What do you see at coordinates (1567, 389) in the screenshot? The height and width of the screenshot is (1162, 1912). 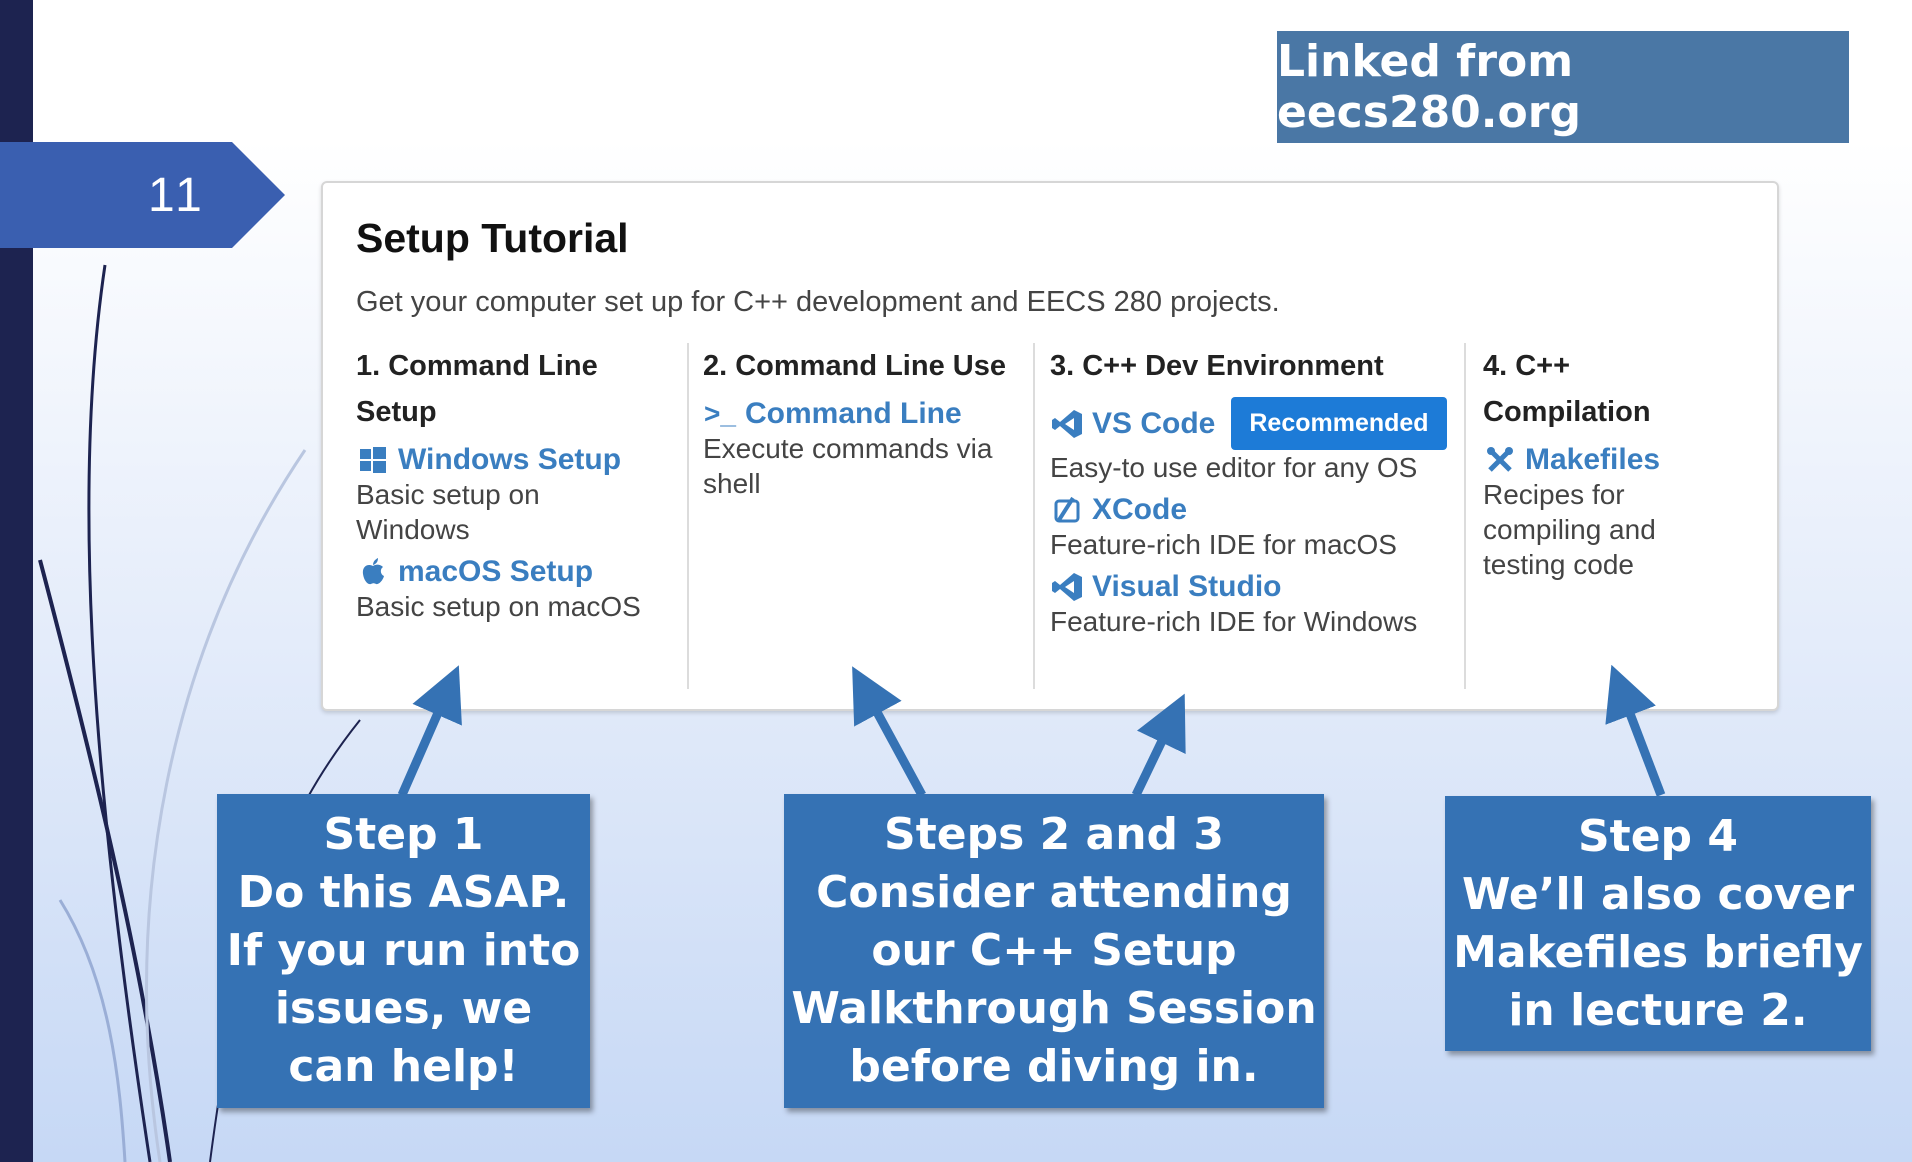 I see `column-heading: 4. C++ Compilation` at bounding box center [1567, 389].